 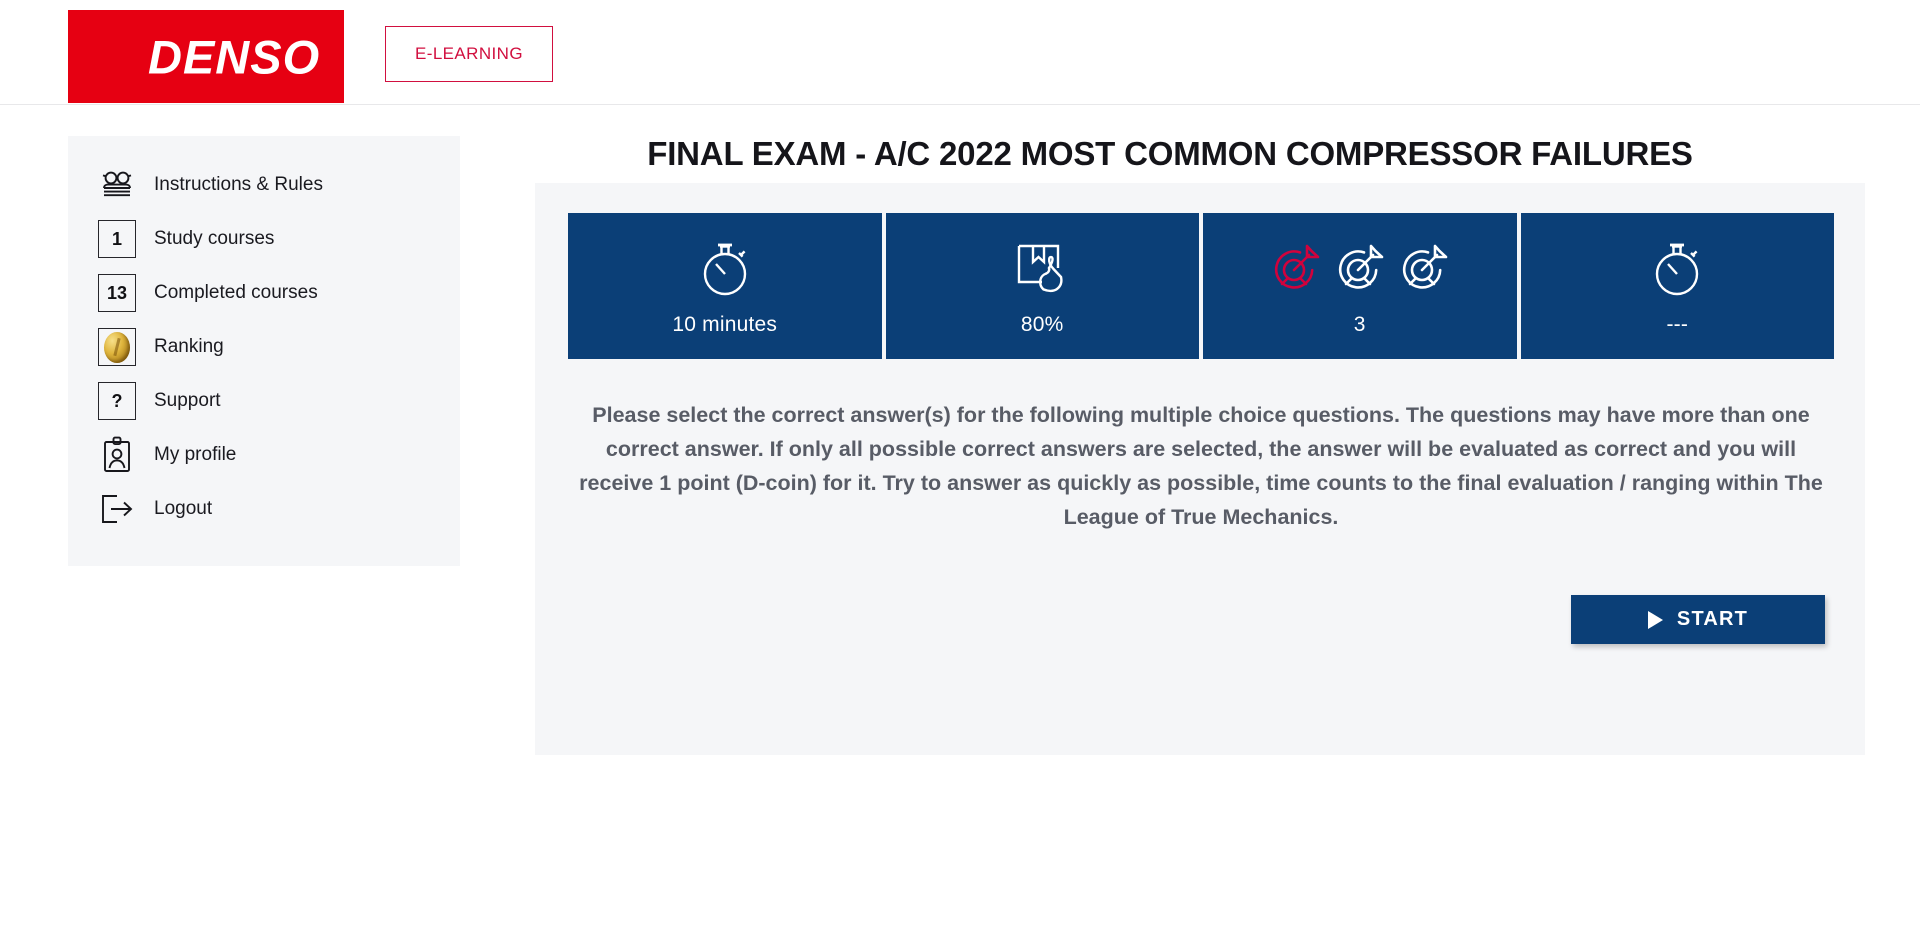 I want to click on logo-wordmark: DENSO, so click(x=234, y=56).